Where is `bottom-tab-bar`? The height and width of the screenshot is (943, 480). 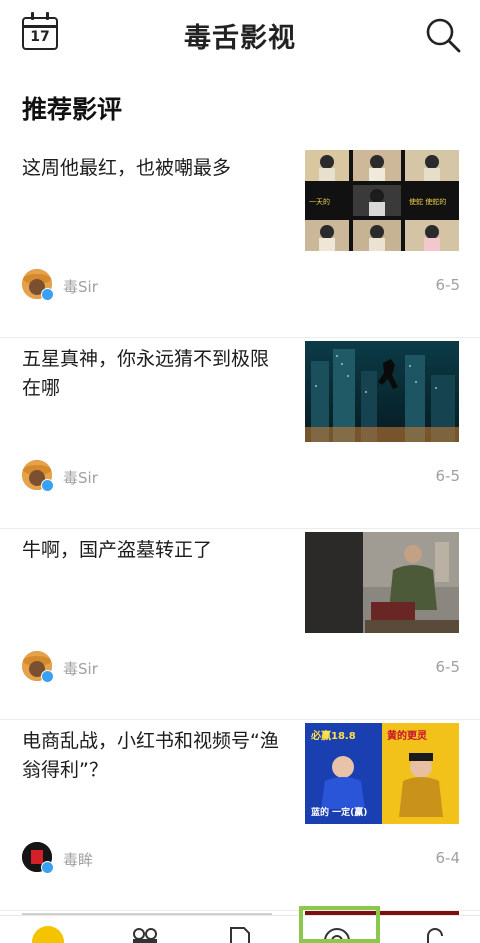
bottom-tab-bar is located at coordinates (240, 929).